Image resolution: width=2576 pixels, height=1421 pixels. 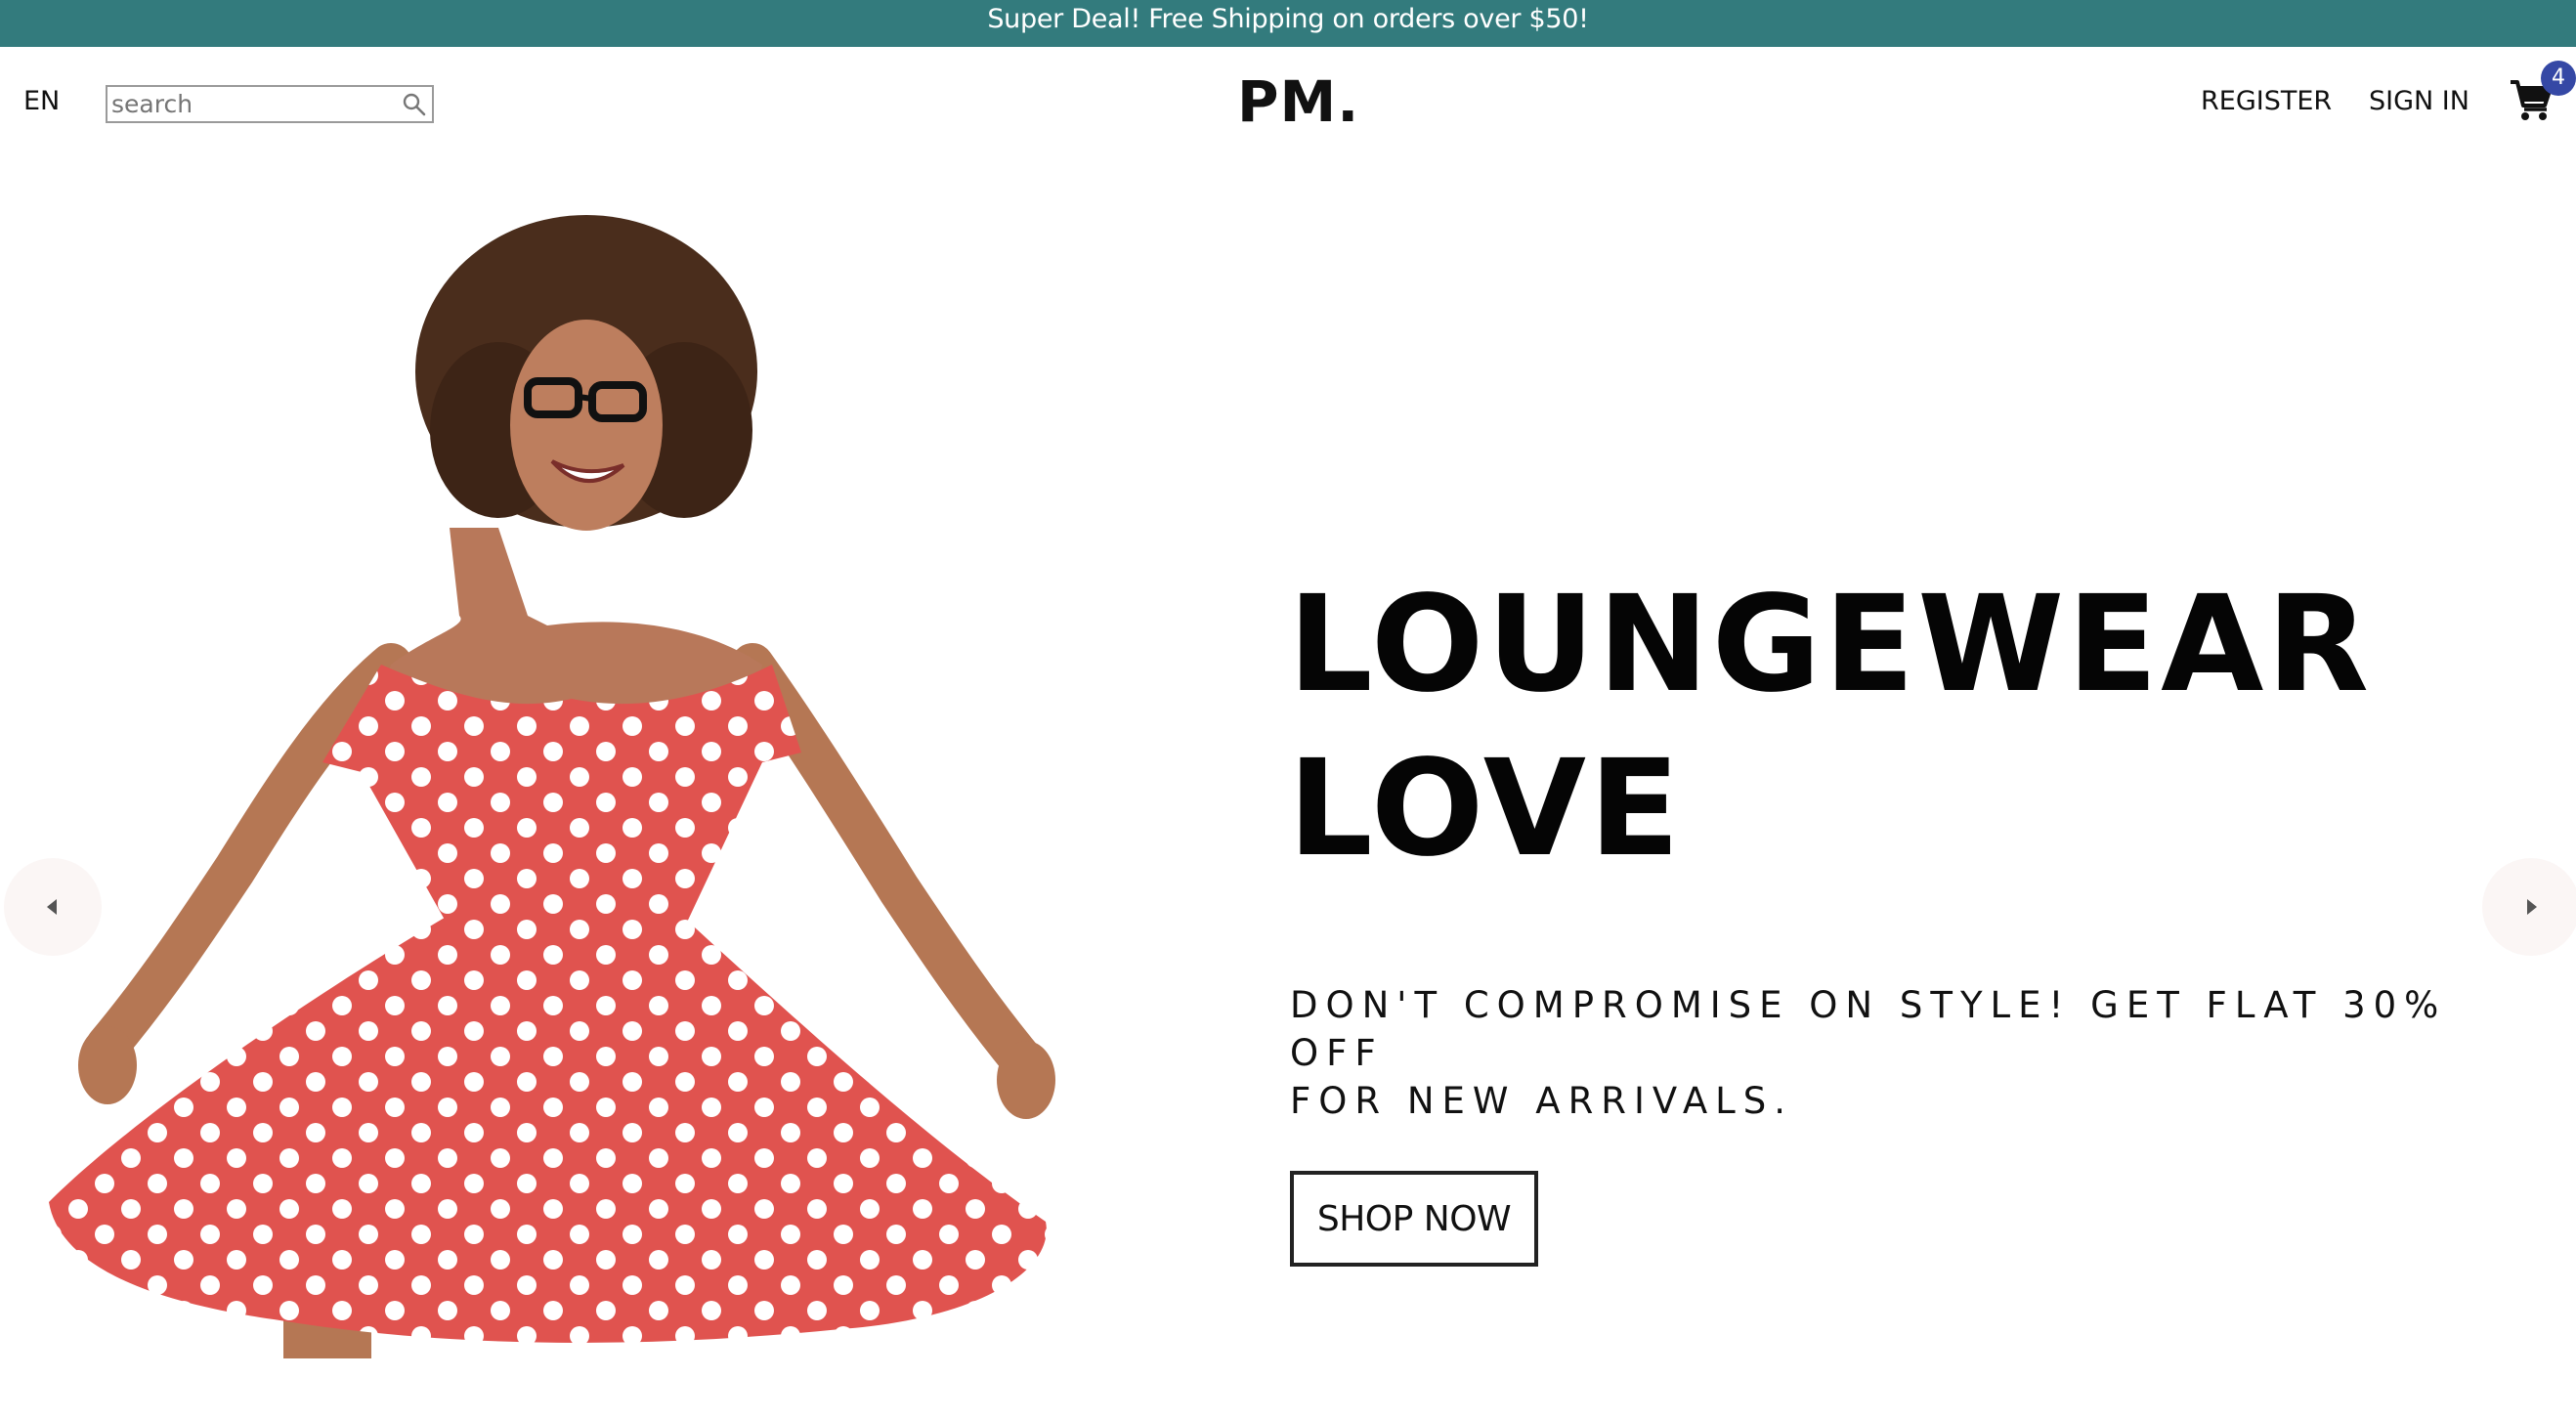 I want to click on hero-title-line-2: LOVE, so click(x=1486, y=809).